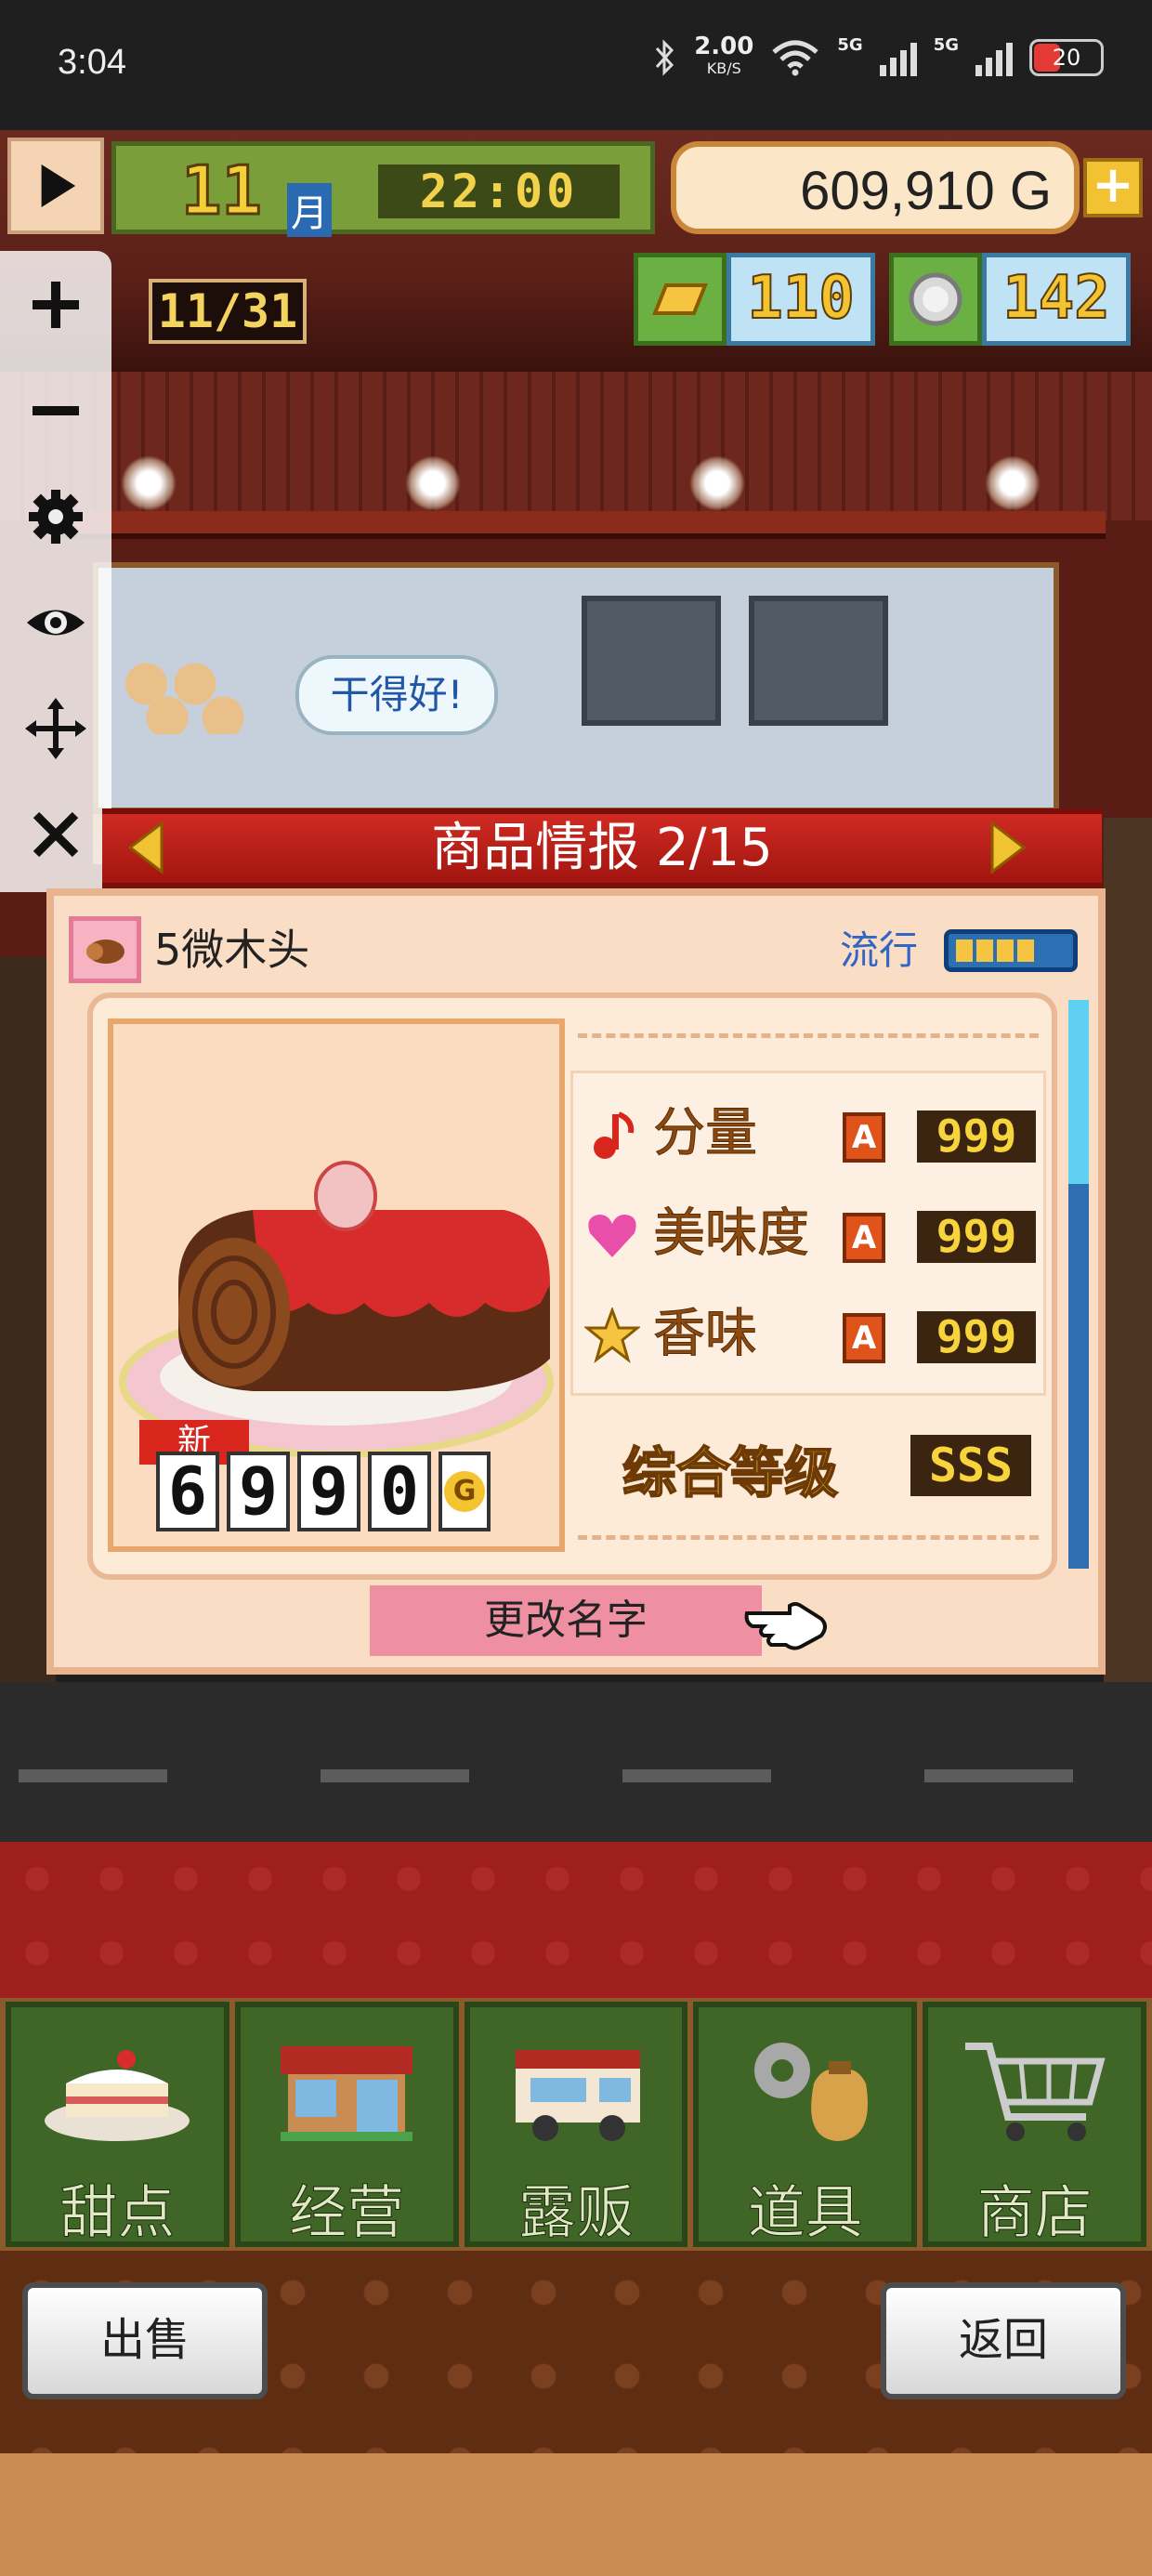 The image size is (1152, 2576). I want to click on money-display: 609,910 G, so click(875, 187).